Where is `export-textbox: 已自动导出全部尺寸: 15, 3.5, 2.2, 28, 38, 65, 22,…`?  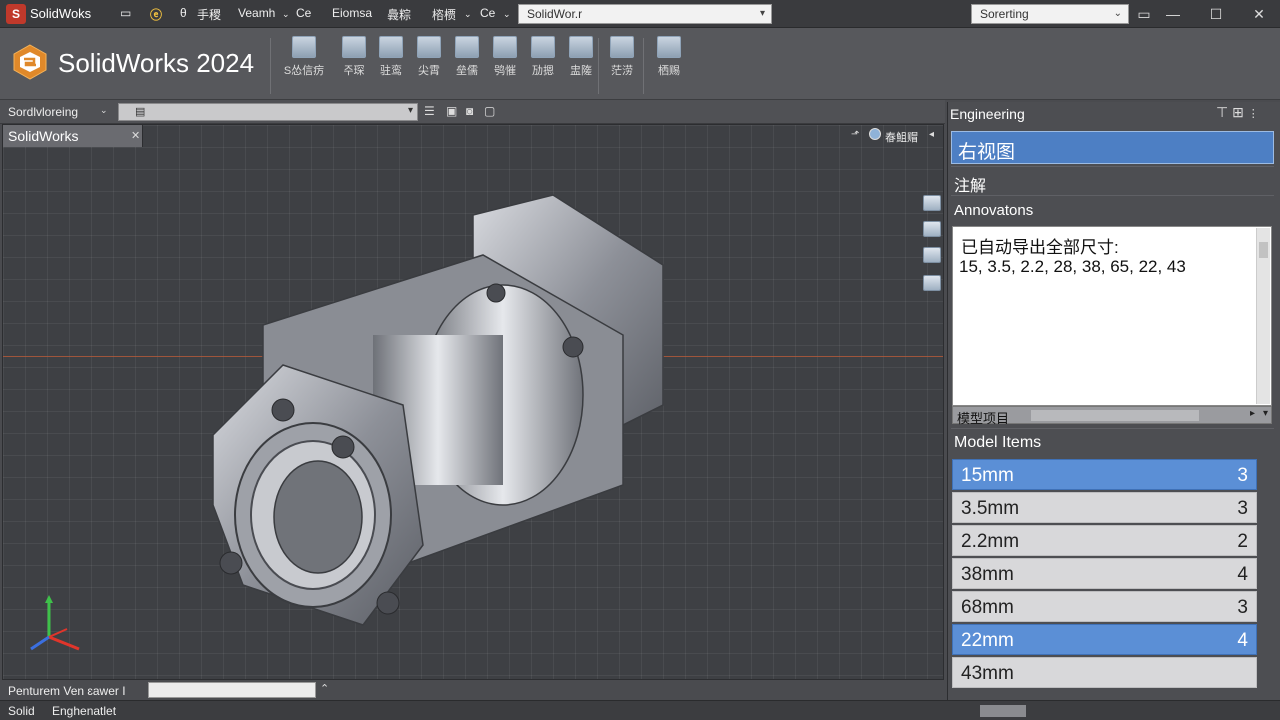 export-textbox: 已自动导出全部尺寸: 15, 3.5, 2.2, 28, 38, 65, 22,… is located at coordinates (1112, 316).